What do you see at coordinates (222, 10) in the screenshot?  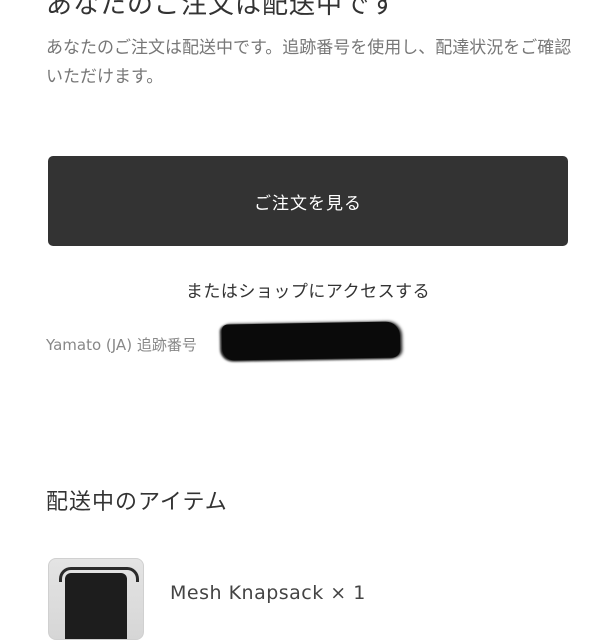 I see `page-title: あなたのご注文は配送中です` at bounding box center [222, 10].